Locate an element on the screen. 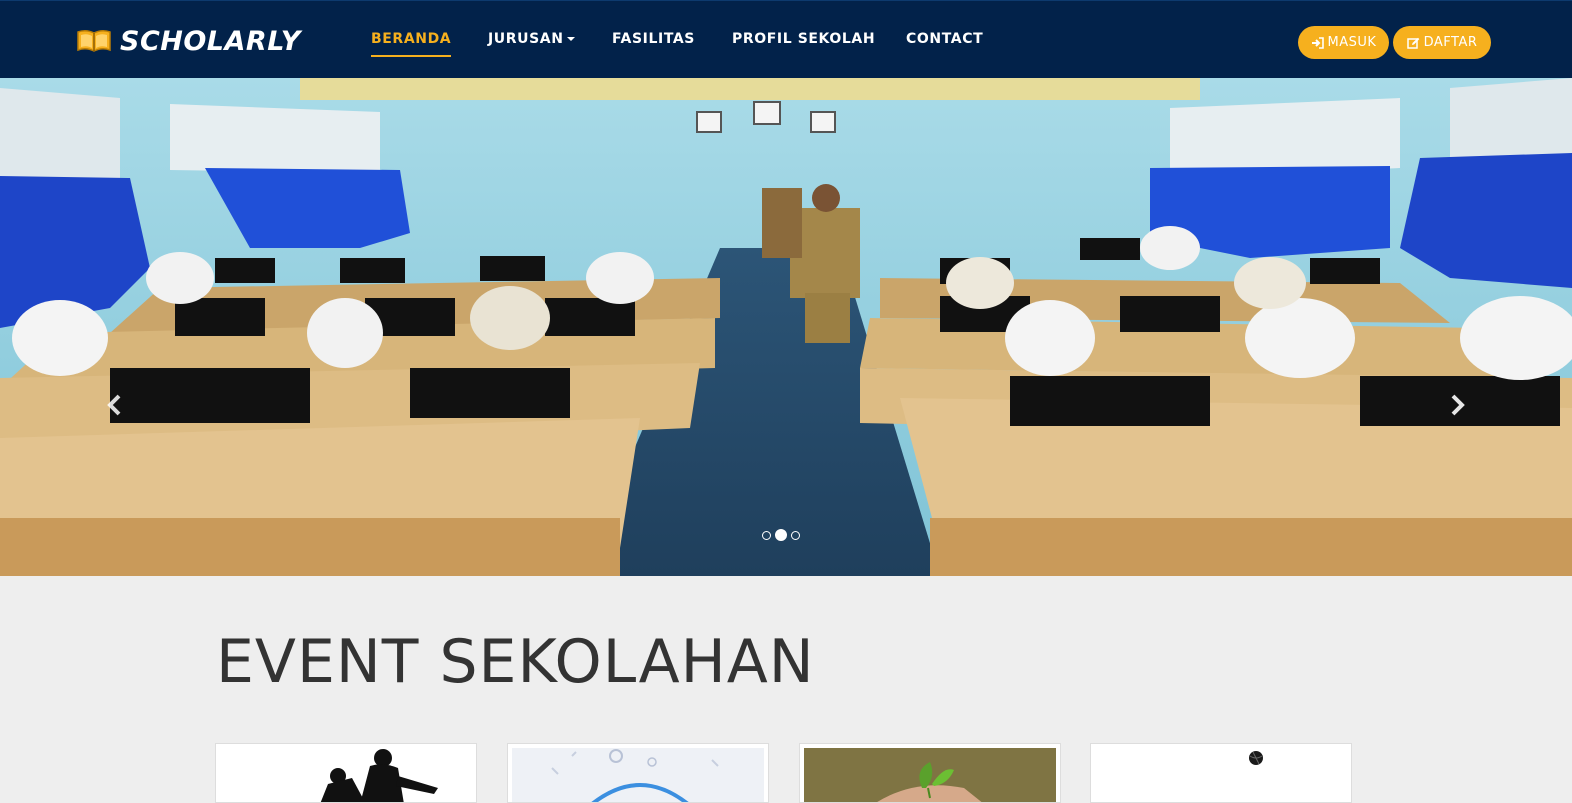 The width and height of the screenshot is (1572, 803). carousel-indicators is located at coordinates (781, 535).